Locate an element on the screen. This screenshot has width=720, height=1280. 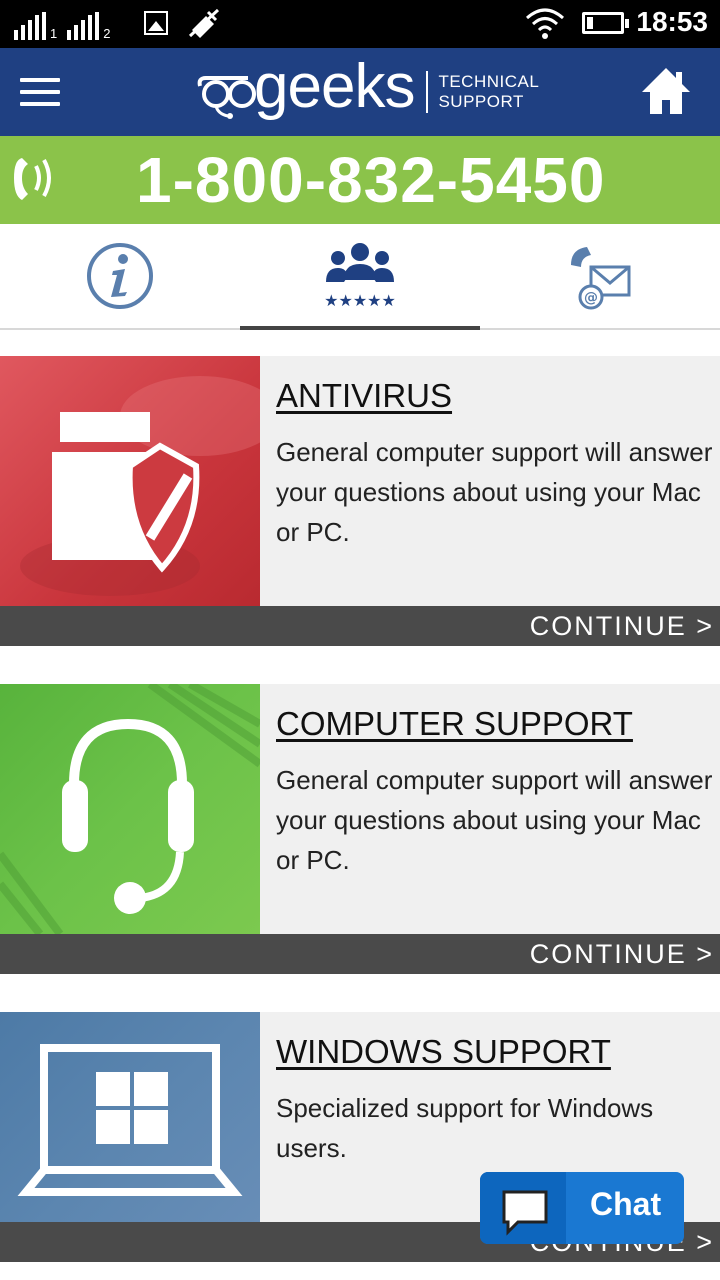
sim2-label: 2 is located at coordinates (107, 33).